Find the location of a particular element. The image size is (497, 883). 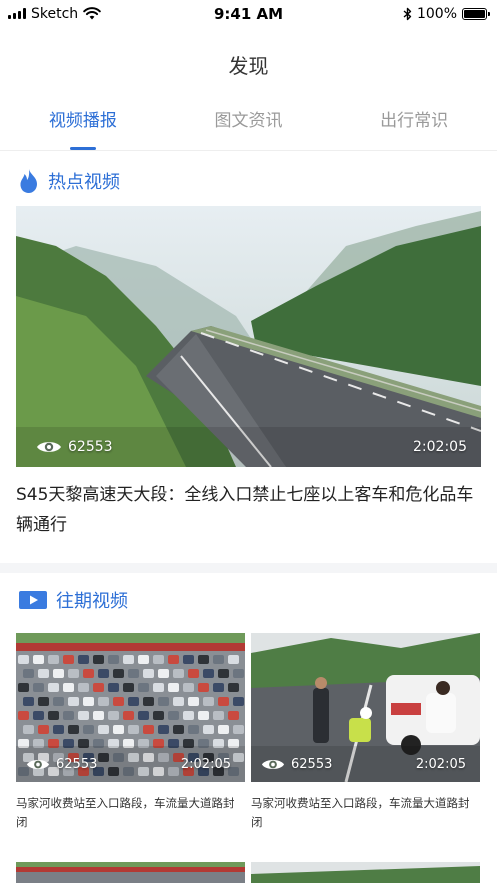

battery-percent: 100% is located at coordinates (436, 13).